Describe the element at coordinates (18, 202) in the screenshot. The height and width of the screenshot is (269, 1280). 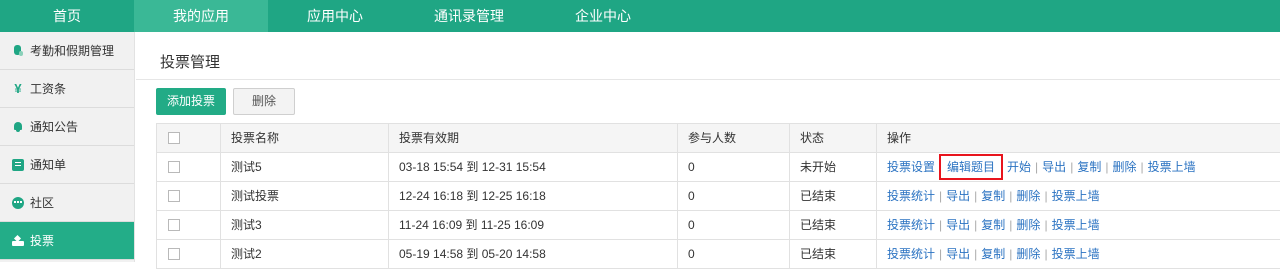
I see `chat-icon` at that location.